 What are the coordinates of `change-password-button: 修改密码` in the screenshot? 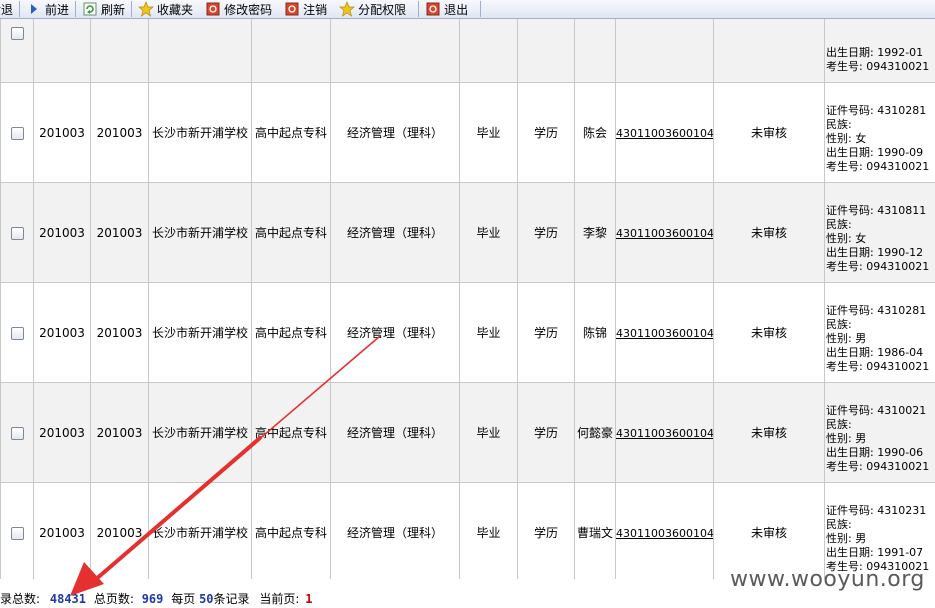 It's located at (238, 9).